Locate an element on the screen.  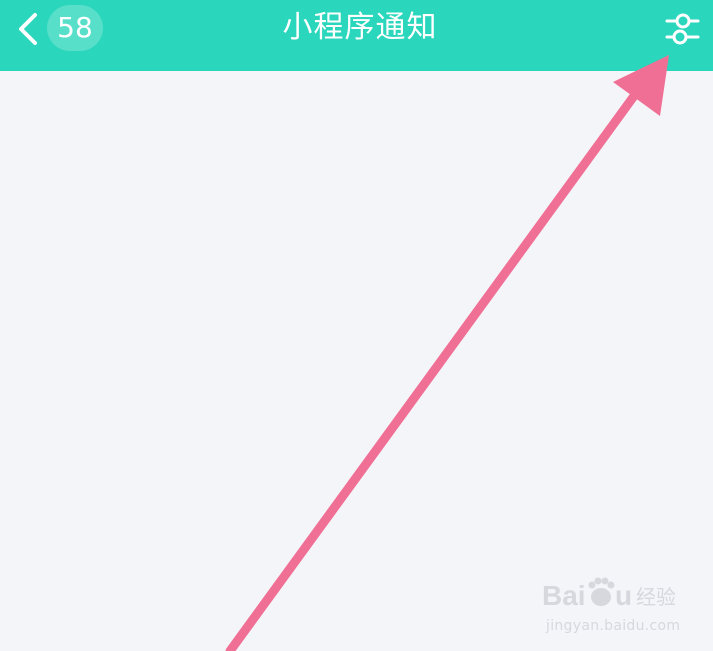
page-title: 小程序通知 is located at coordinates (360, 27).